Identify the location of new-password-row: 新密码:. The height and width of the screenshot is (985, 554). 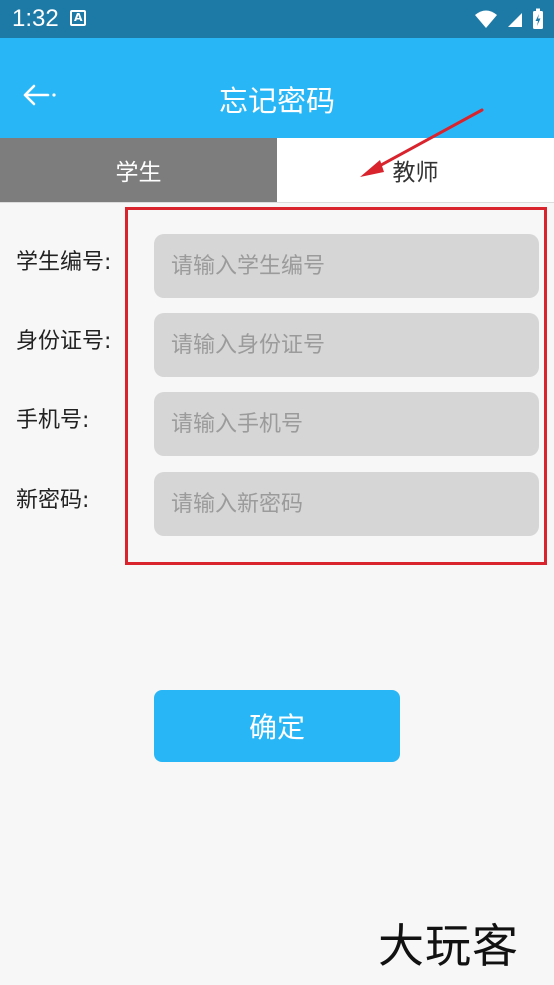
(277, 502).